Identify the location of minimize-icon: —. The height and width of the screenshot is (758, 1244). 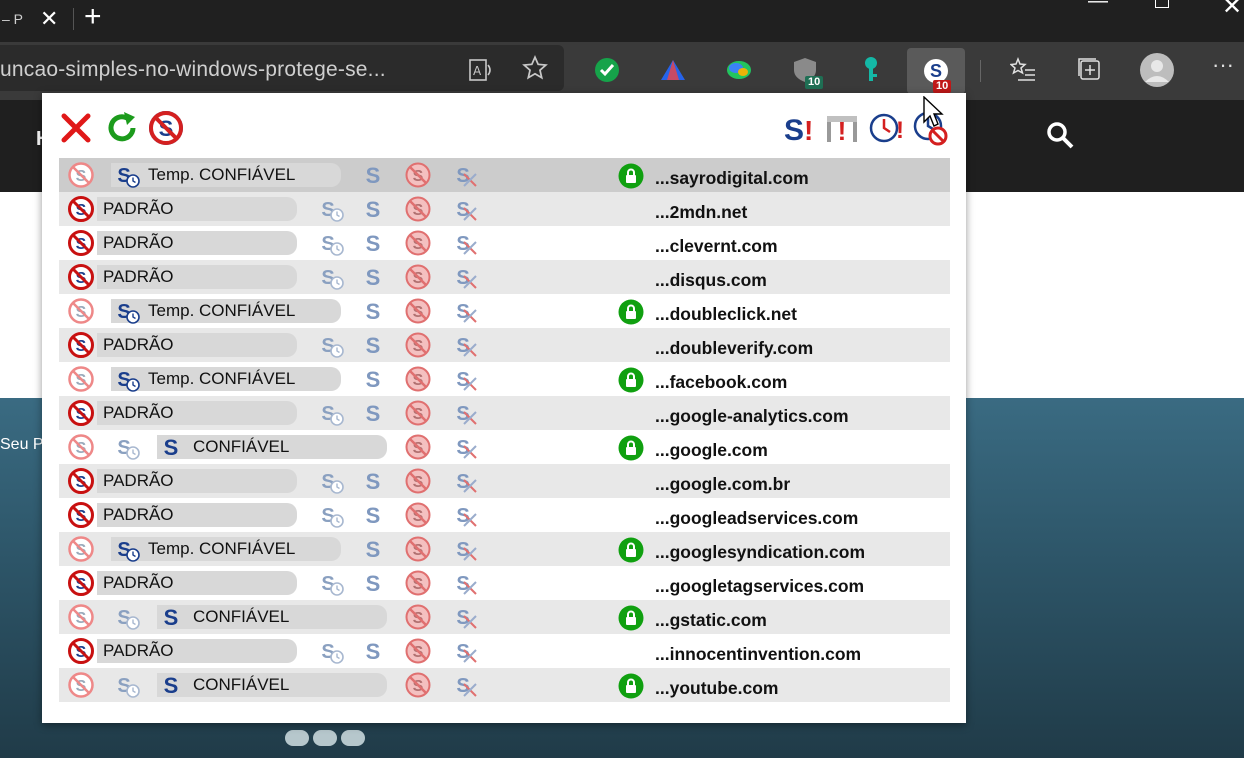
(1098, 6).